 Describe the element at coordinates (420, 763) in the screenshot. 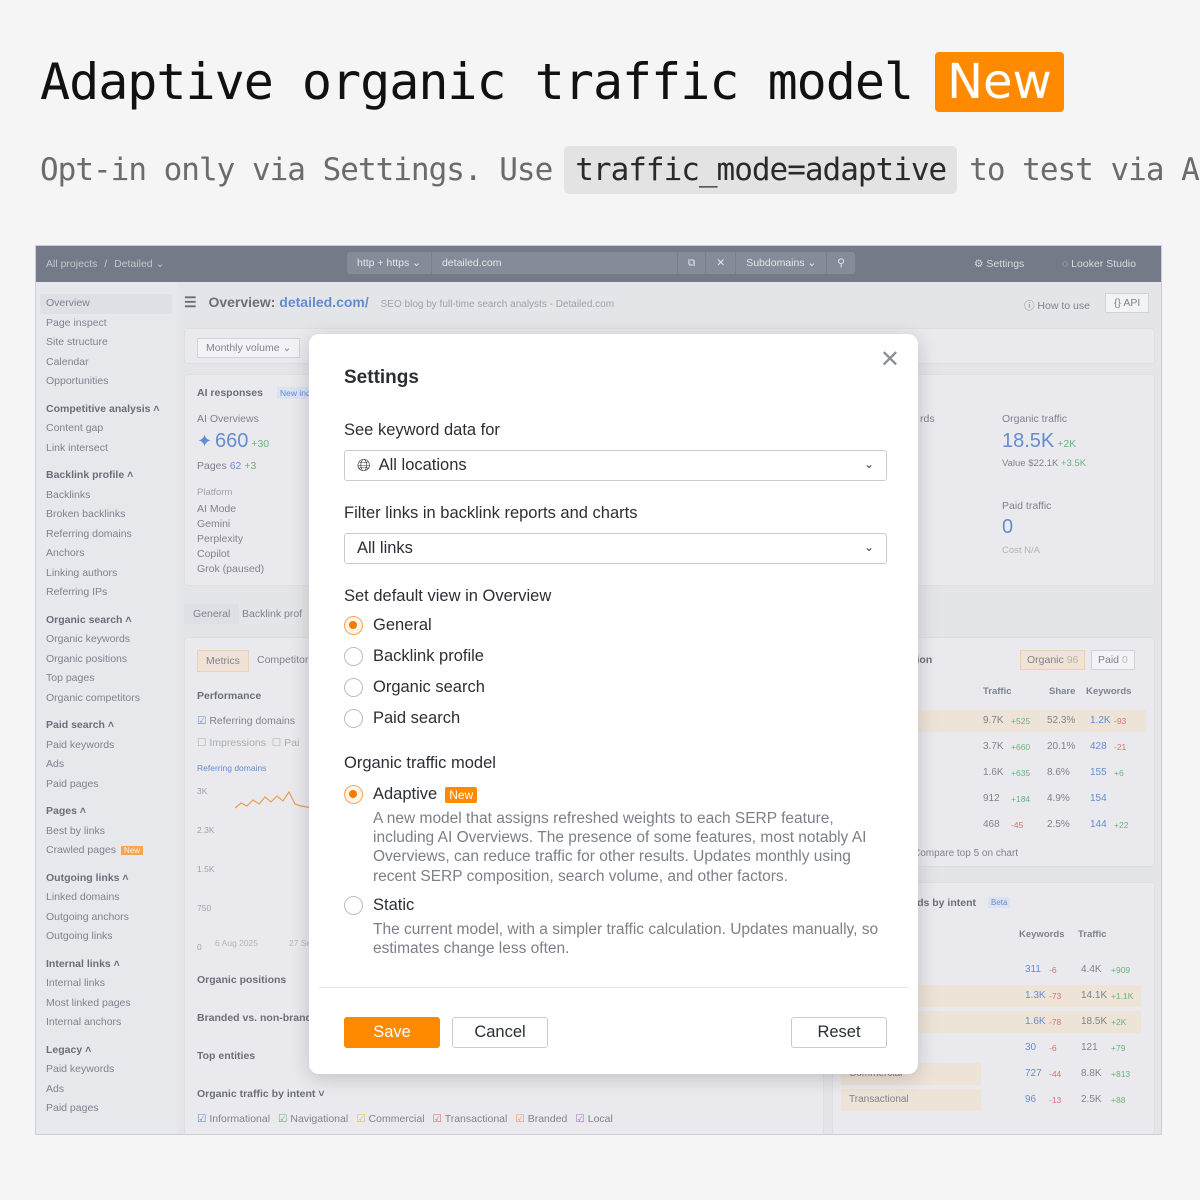

I see `traffic-model-label: Organic traffic model` at that location.